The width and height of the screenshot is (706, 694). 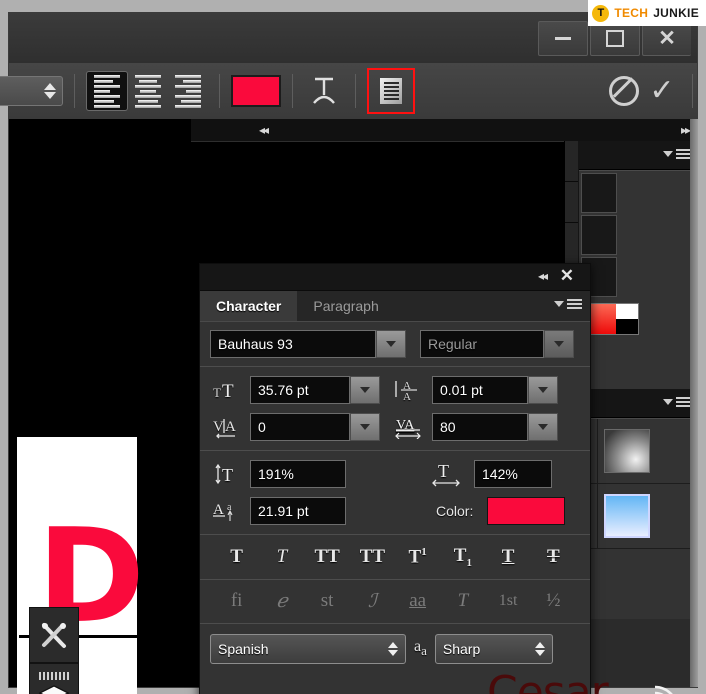 What do you see at coordinates (395, 493) in the screenshot?
I see `scale-section: T 191% T 142% A a 21.91 pt Color:` at bounding box center [395, 493].